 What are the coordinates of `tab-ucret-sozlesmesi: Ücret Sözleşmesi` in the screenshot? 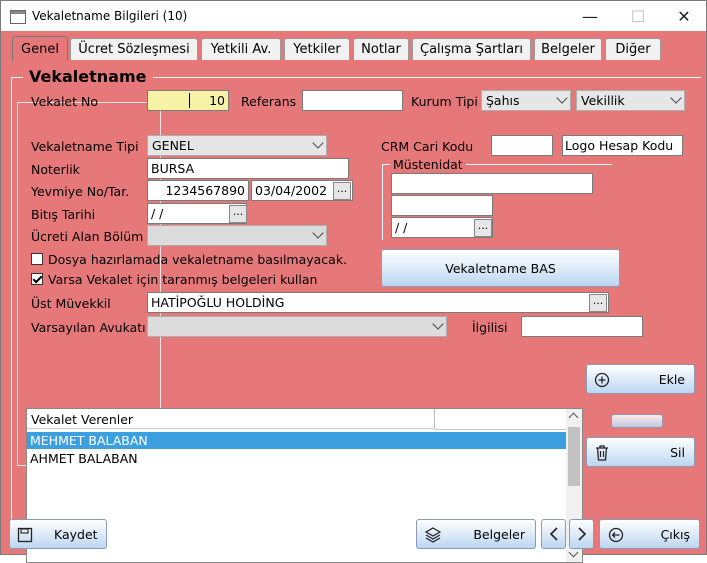 It's located at (134, 49).